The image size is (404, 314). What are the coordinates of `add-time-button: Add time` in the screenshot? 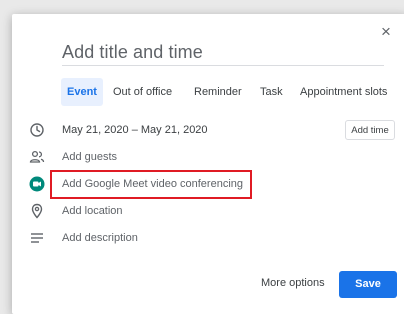 It's located at (370, 130).